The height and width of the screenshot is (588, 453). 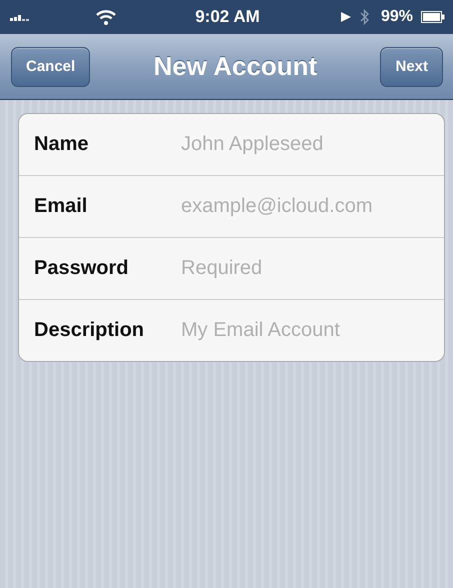 What do you see at coordinates (346, 17) in the screenshot?
I see `play-icon` at bounding box center [346, 17].